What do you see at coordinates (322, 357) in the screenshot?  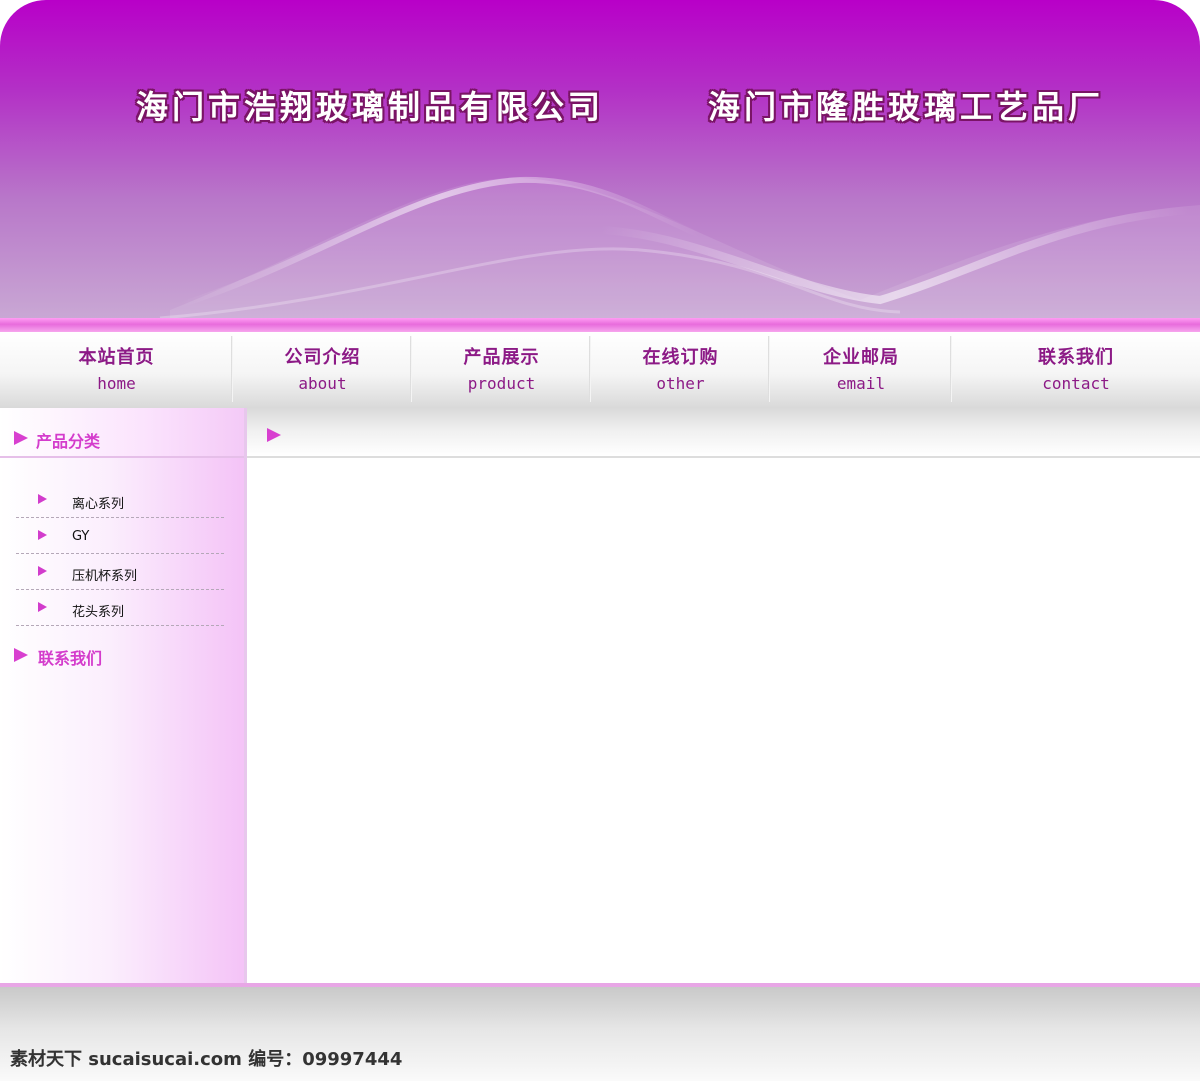 I see `nav-label-zh: 公司介绍` at bounding box center [322, 357].